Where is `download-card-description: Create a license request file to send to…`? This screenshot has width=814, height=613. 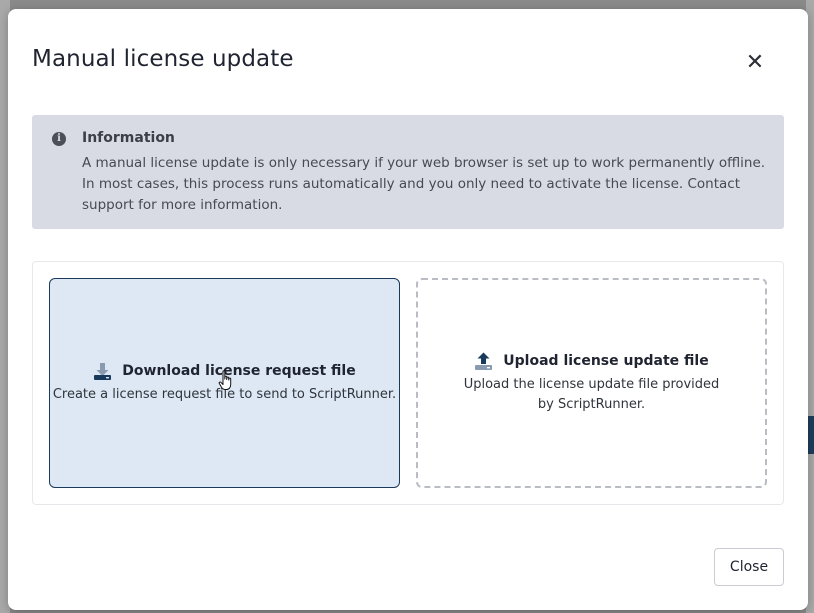 download-card-description: Create a license request file to send to… is located at coordinates (224, 394).